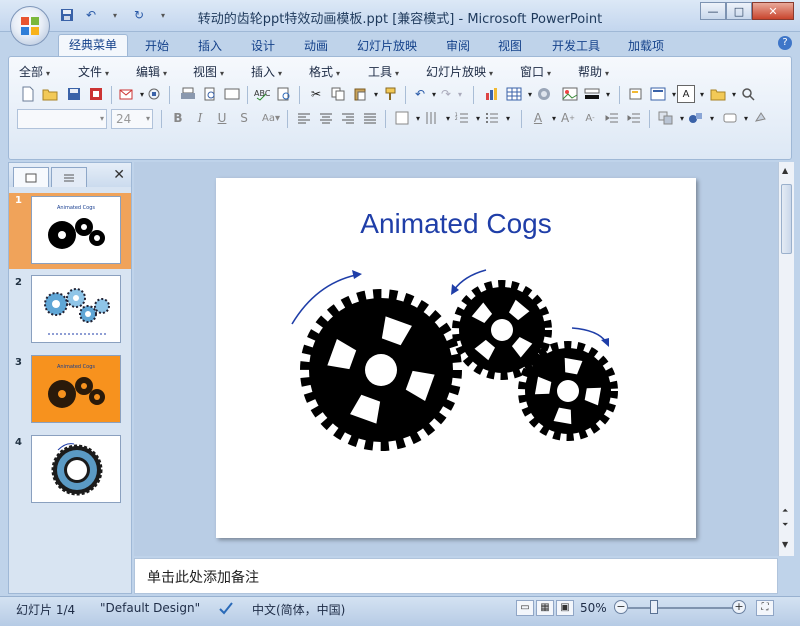  What do you see at coordinates (545, 608) in the screenshot?
I see `slide-sorter-view-icon: ▦` at bounding box center [545, 608].